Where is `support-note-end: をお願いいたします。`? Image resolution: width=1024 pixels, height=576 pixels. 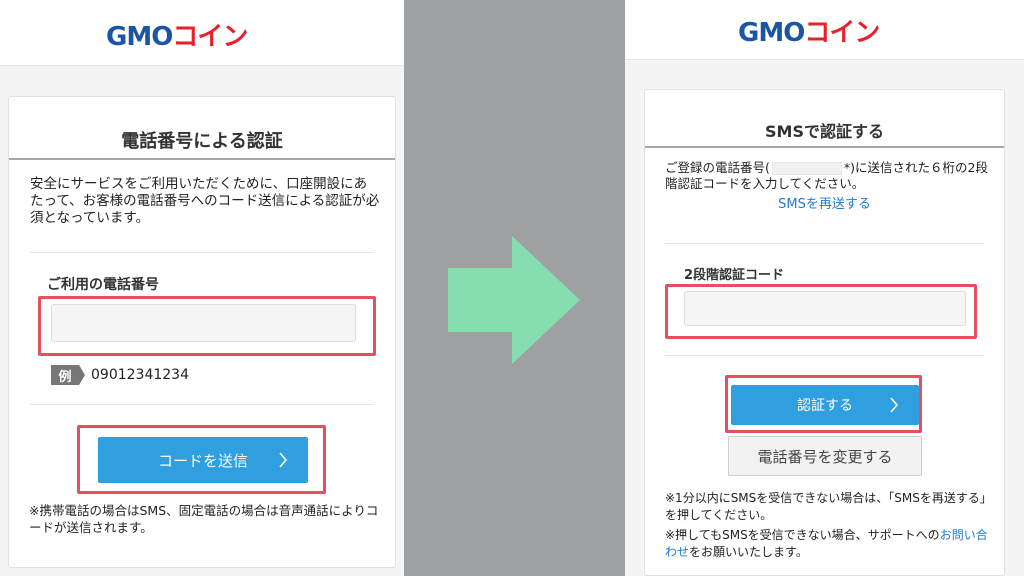 support-note-end: をお願いいたします。 is located at coordinates (748, 552).